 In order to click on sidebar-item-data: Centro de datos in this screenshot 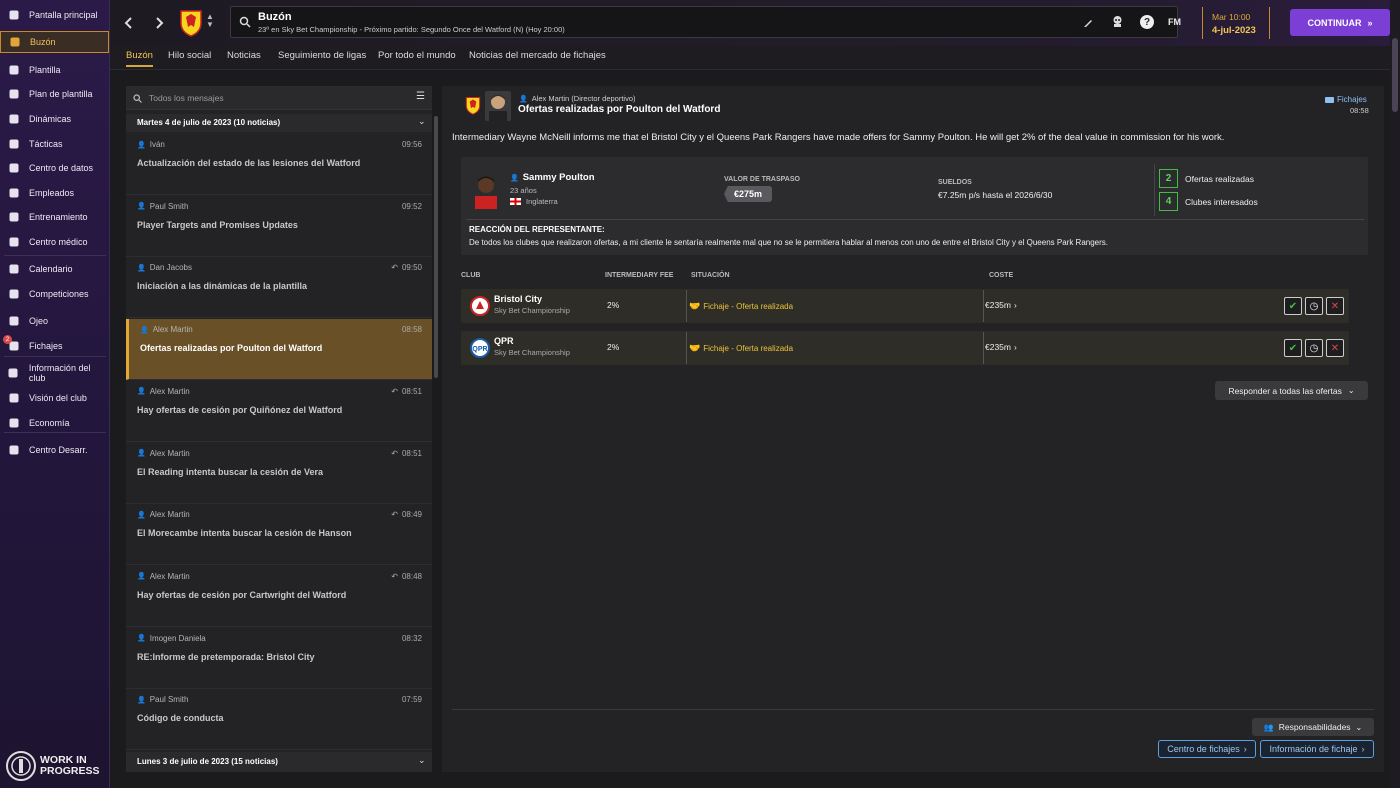, I will do `click(54, 168)`.